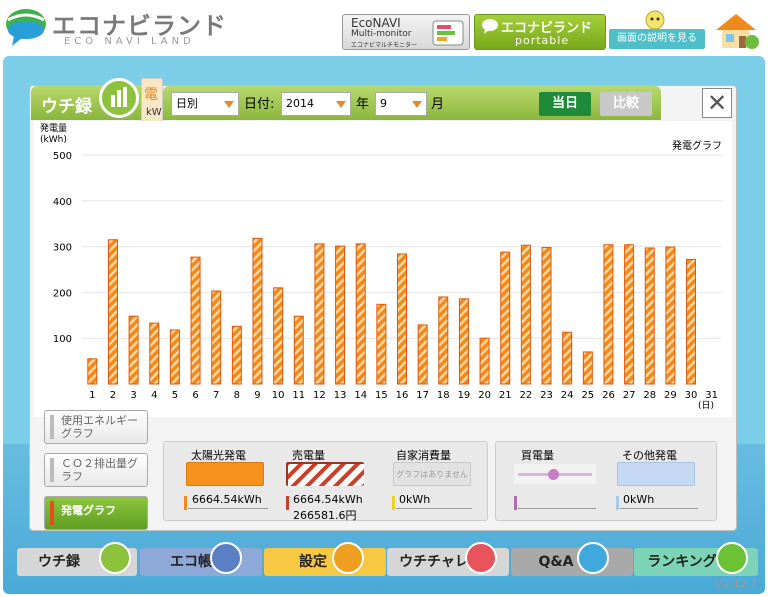 The height and width of the screenshot is (597, 768). I want to click on nav-ranking-crown-icon, so click(732, 558).